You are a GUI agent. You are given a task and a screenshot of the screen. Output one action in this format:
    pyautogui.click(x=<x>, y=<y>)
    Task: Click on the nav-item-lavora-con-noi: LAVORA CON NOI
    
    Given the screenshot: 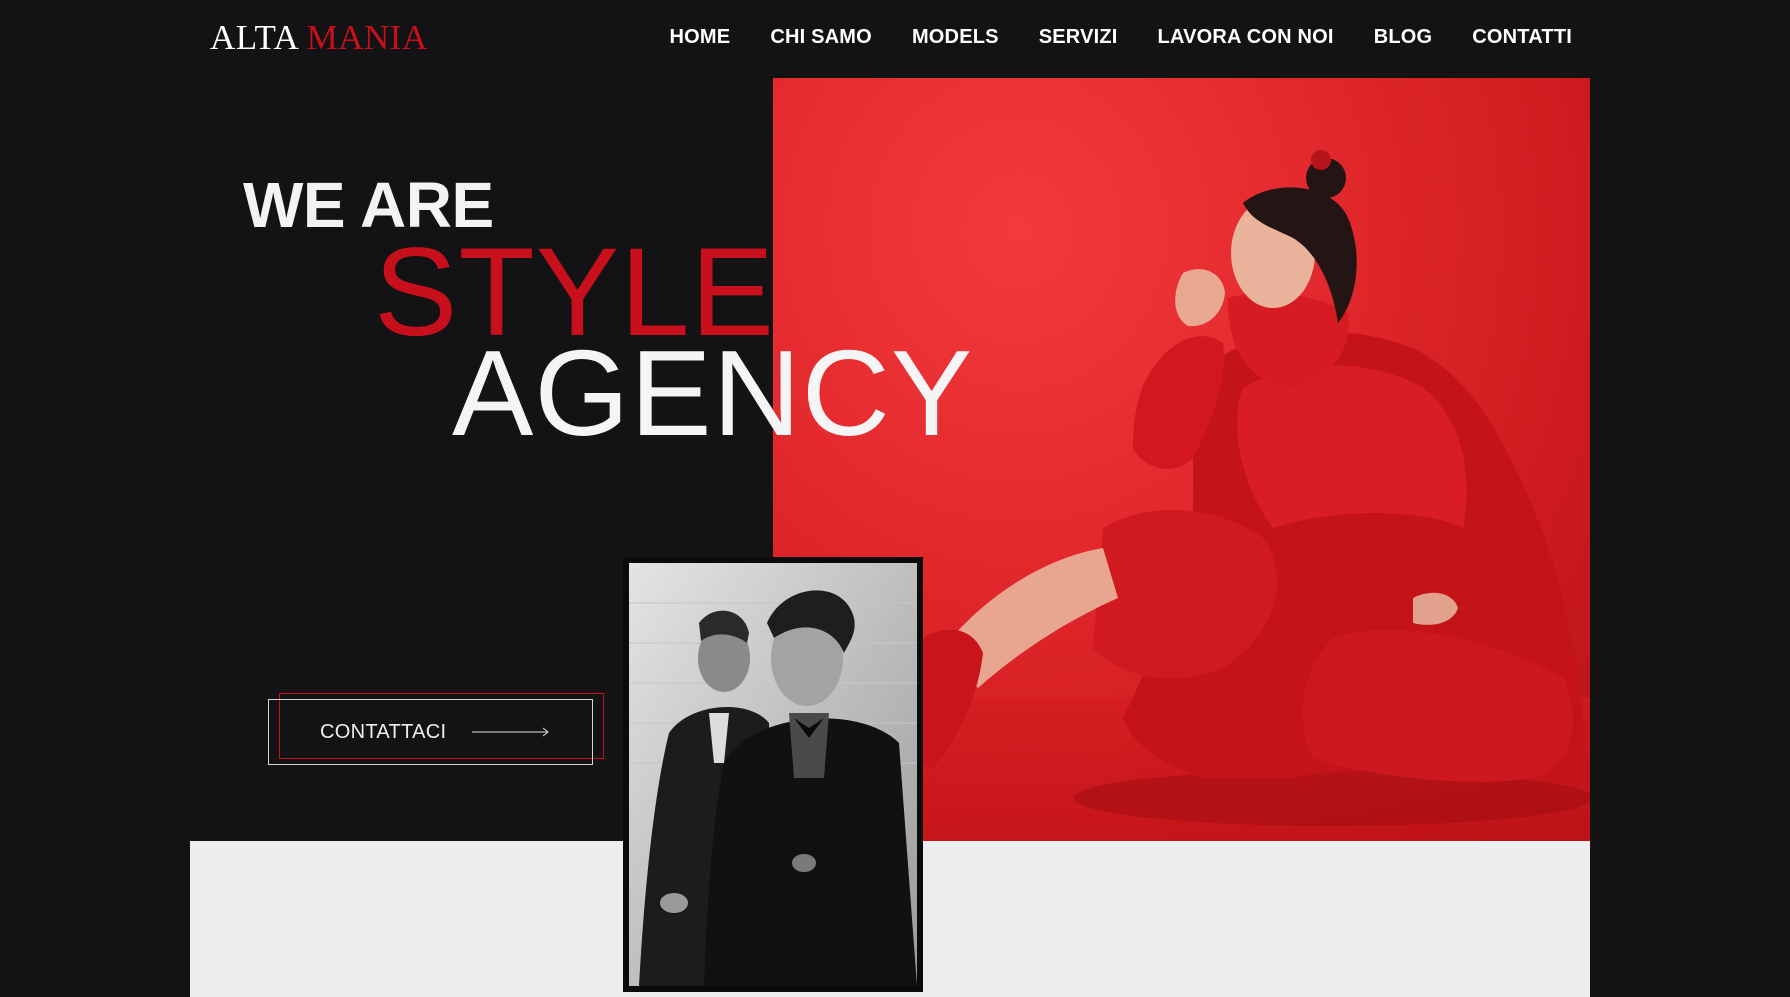 What is the action you would take?
    pyautogui.click(x=1246, y=37)
    